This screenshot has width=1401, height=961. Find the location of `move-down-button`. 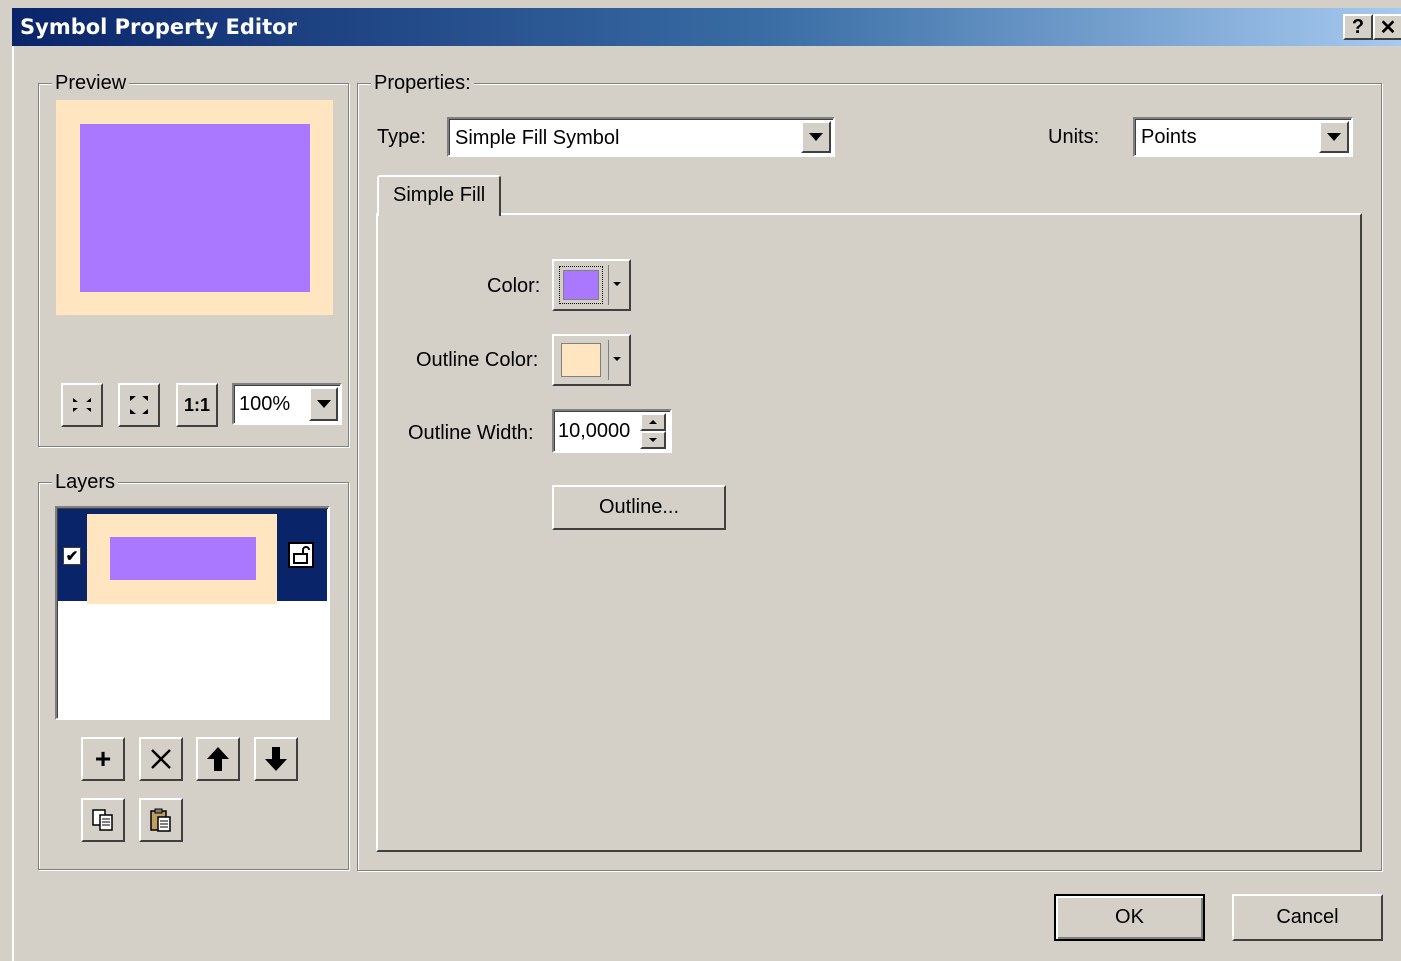

move-down-button is located at coordinates (276, 759).